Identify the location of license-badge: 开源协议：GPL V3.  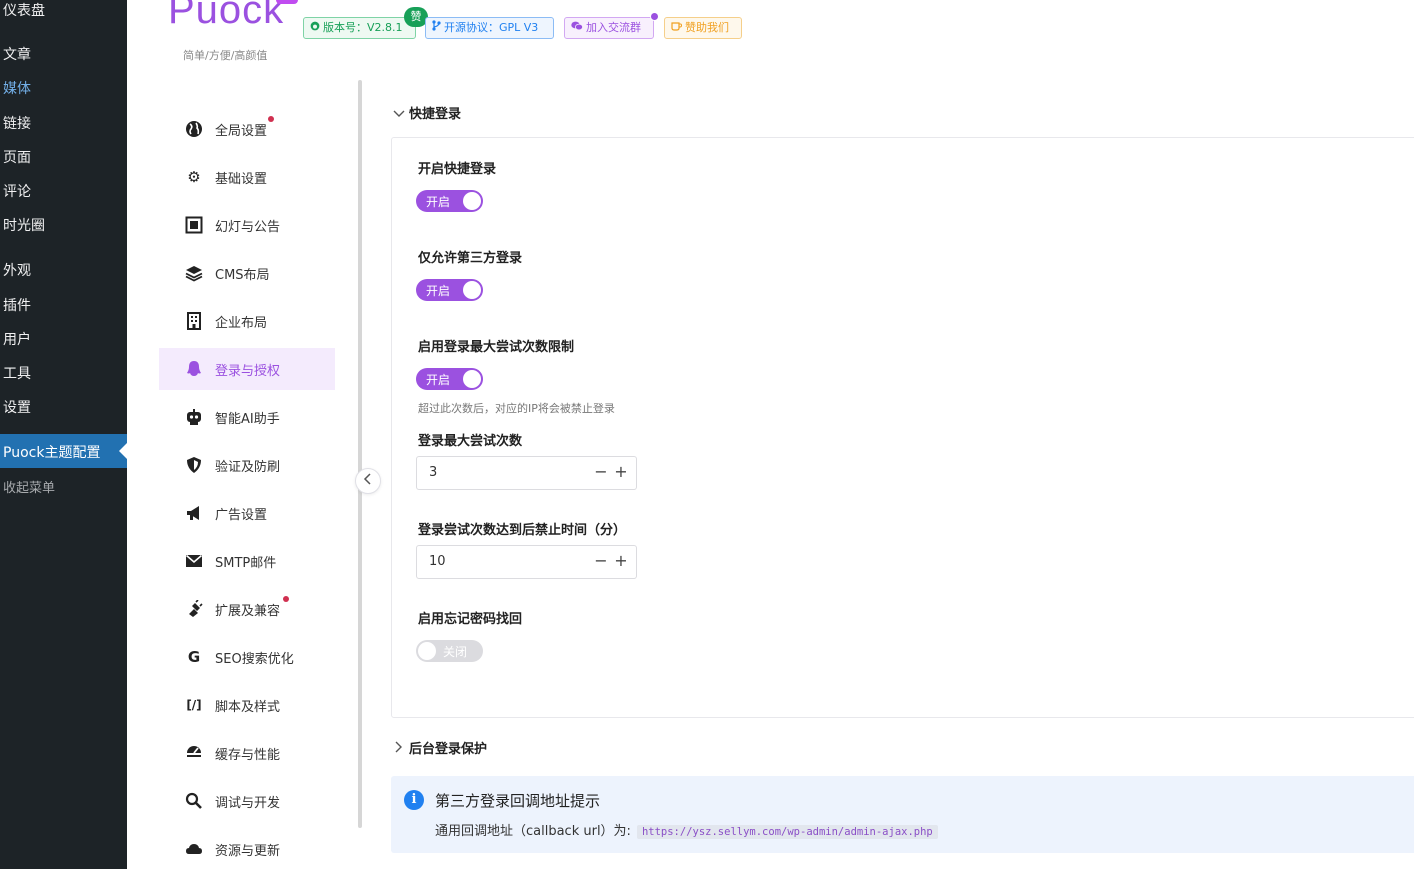
(489, 28).